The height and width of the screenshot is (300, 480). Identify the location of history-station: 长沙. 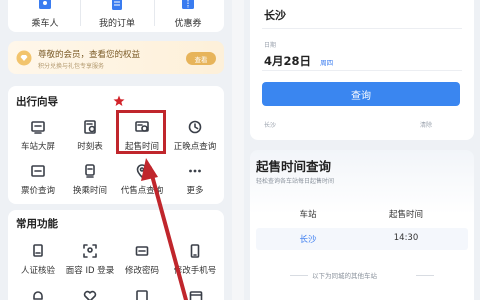
(270, 124).